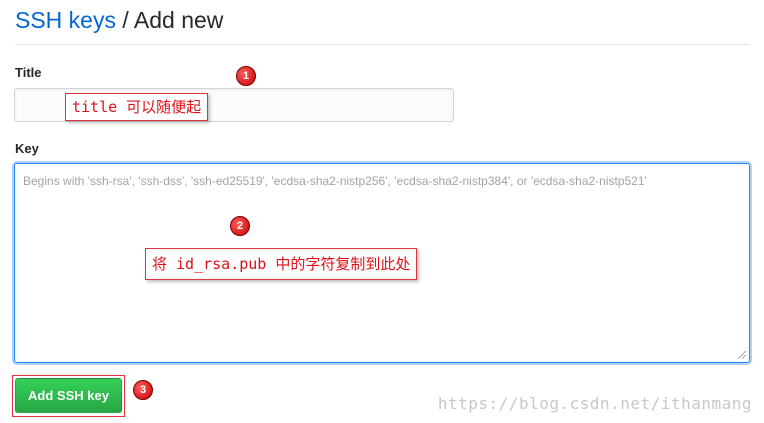 The height and width of the screenshot is (423, 764). I want to click on page-header: SSH keys / Add new, so click(382, 24).